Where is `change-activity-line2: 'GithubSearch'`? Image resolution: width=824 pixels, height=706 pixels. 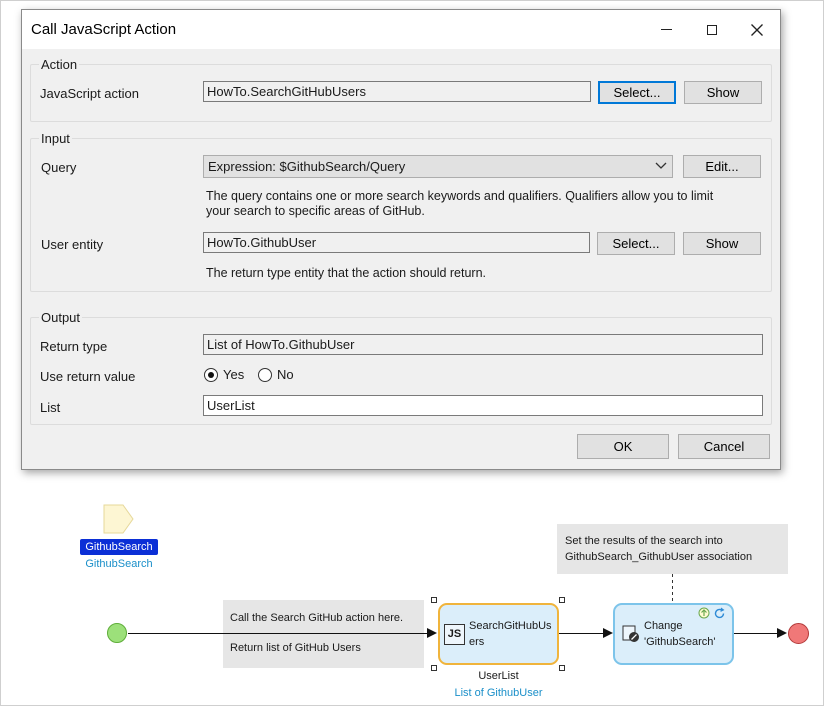
change-activity-line2: 'GithubSearch' is located at coordinates (680, 642).